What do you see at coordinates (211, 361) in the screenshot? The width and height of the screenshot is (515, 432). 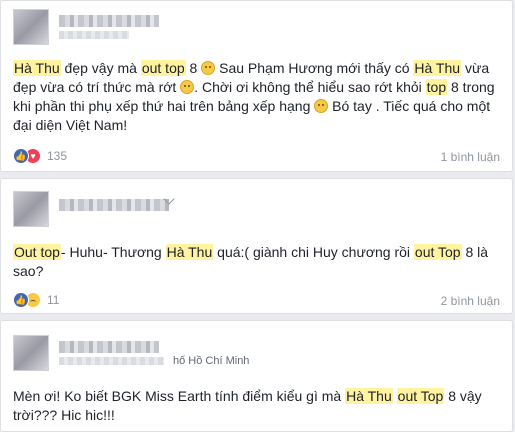 I see `post-location: hố Hồ Chí Minh` at bounding box center [211, 361].